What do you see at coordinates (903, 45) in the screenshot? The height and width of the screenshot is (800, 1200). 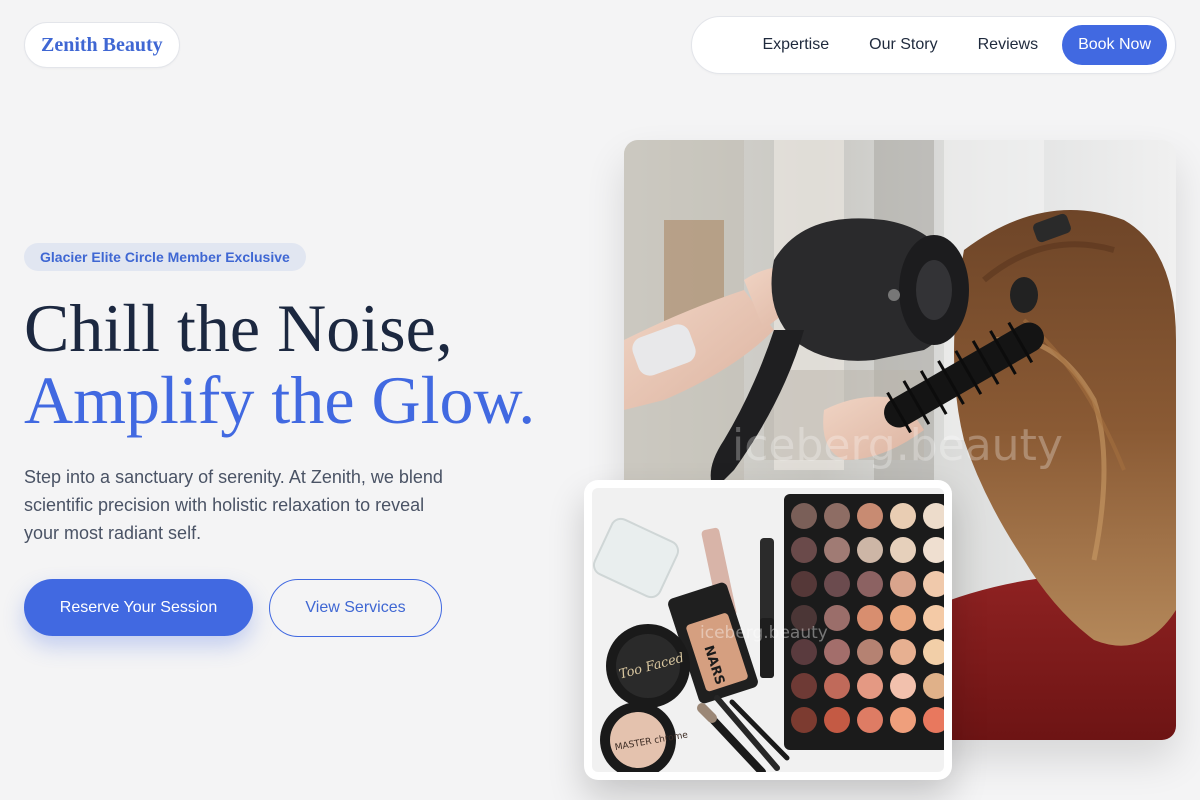 I see `nav-link-our-story: Our Story` at bounding box center [903, 45].